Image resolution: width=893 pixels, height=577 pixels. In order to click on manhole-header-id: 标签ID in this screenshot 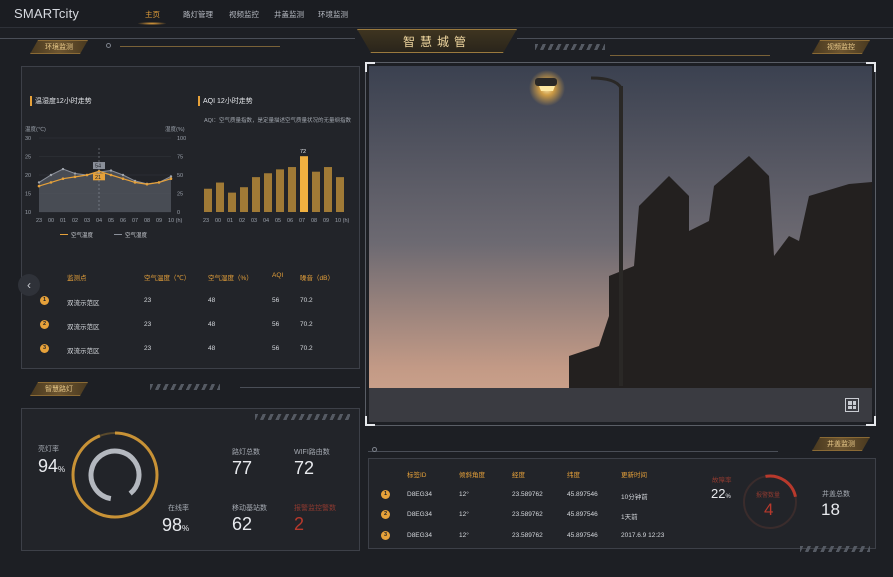, I will do `click(417, 475)`.